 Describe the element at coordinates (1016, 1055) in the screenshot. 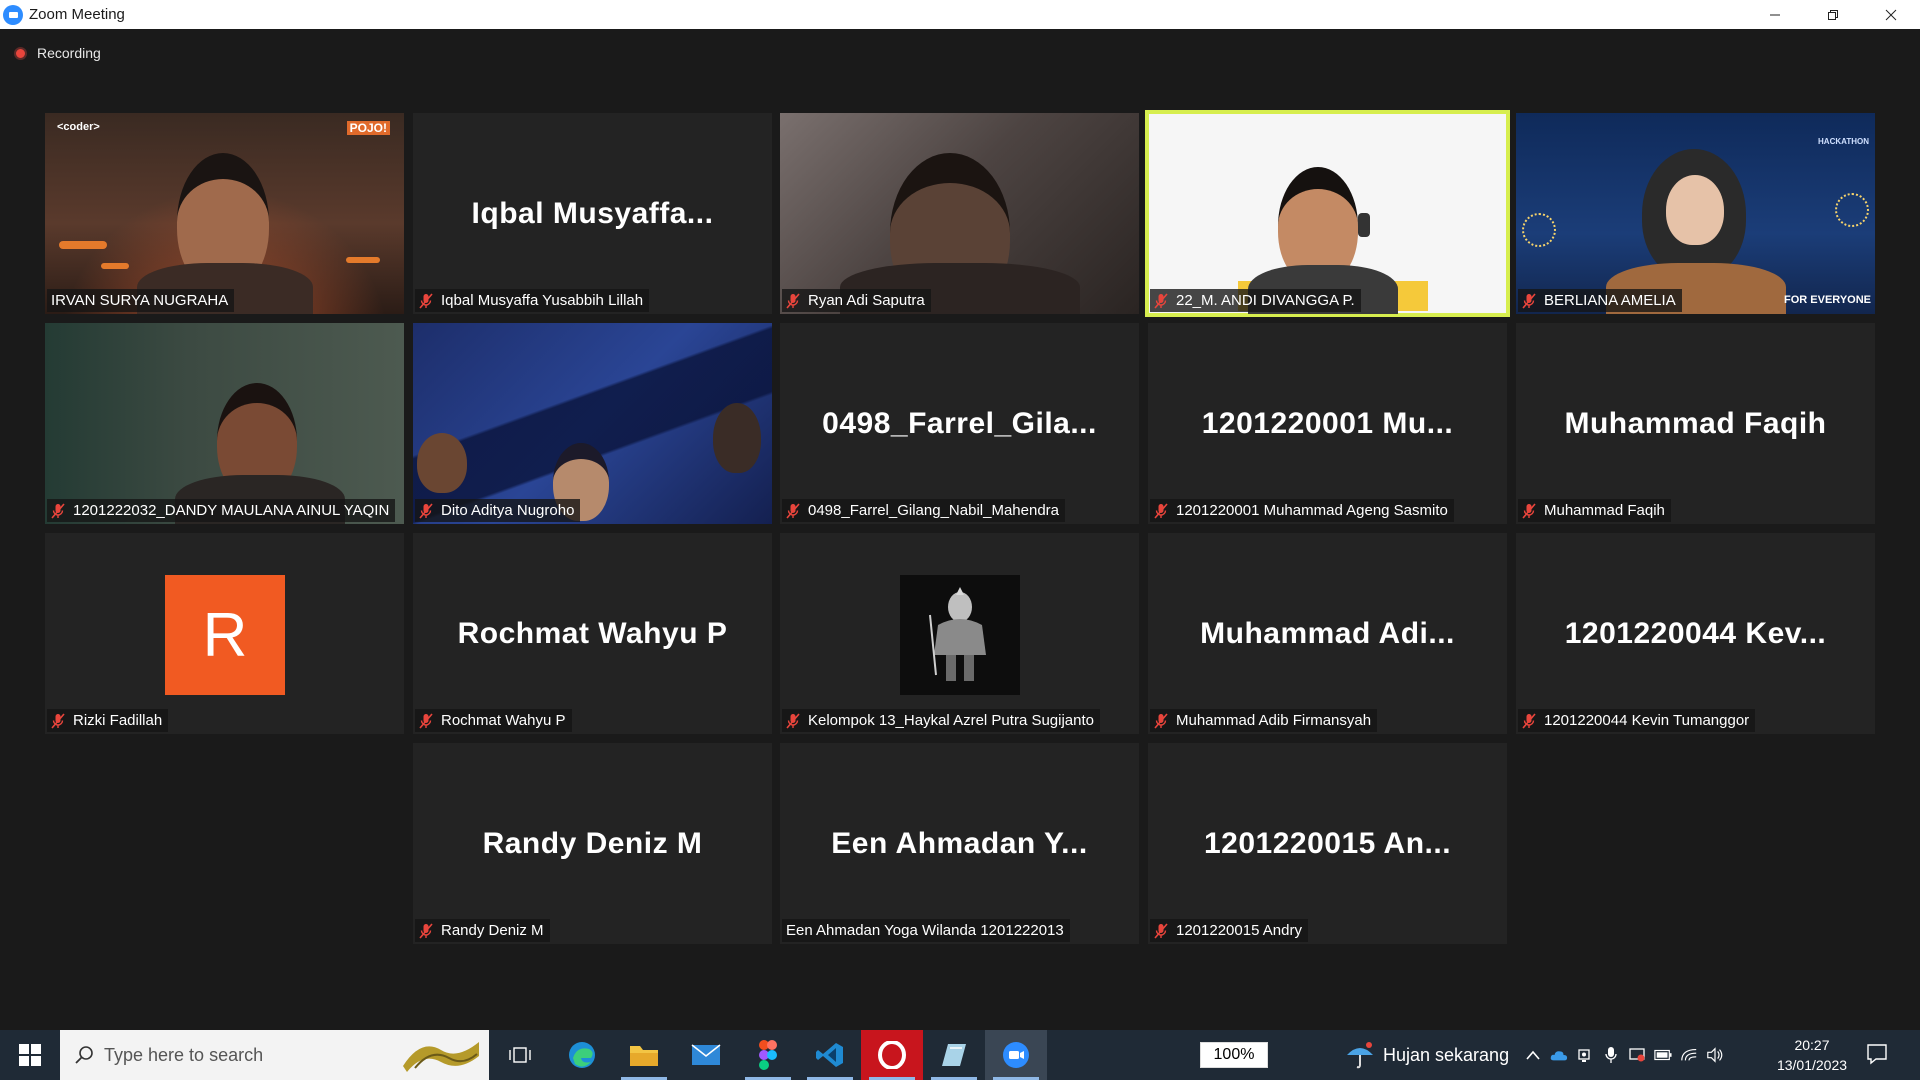

I see `taskbar-app-zoom` at that location.